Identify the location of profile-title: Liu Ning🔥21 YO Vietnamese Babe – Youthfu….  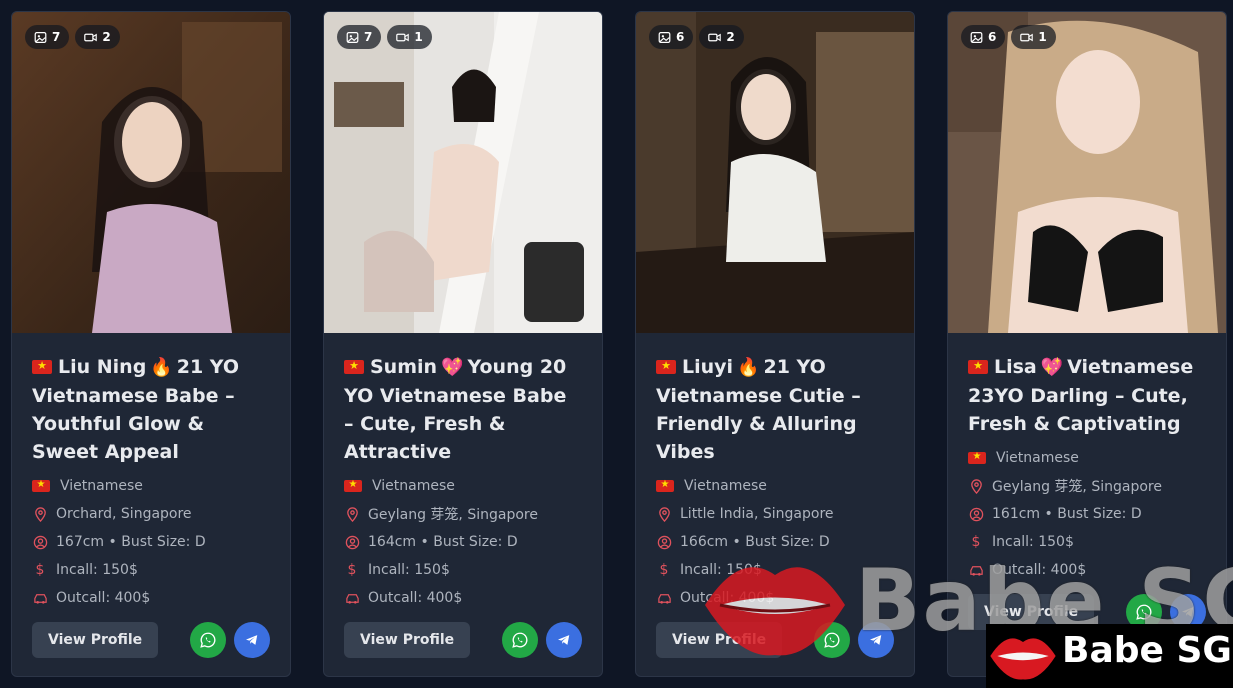
(151, 409).